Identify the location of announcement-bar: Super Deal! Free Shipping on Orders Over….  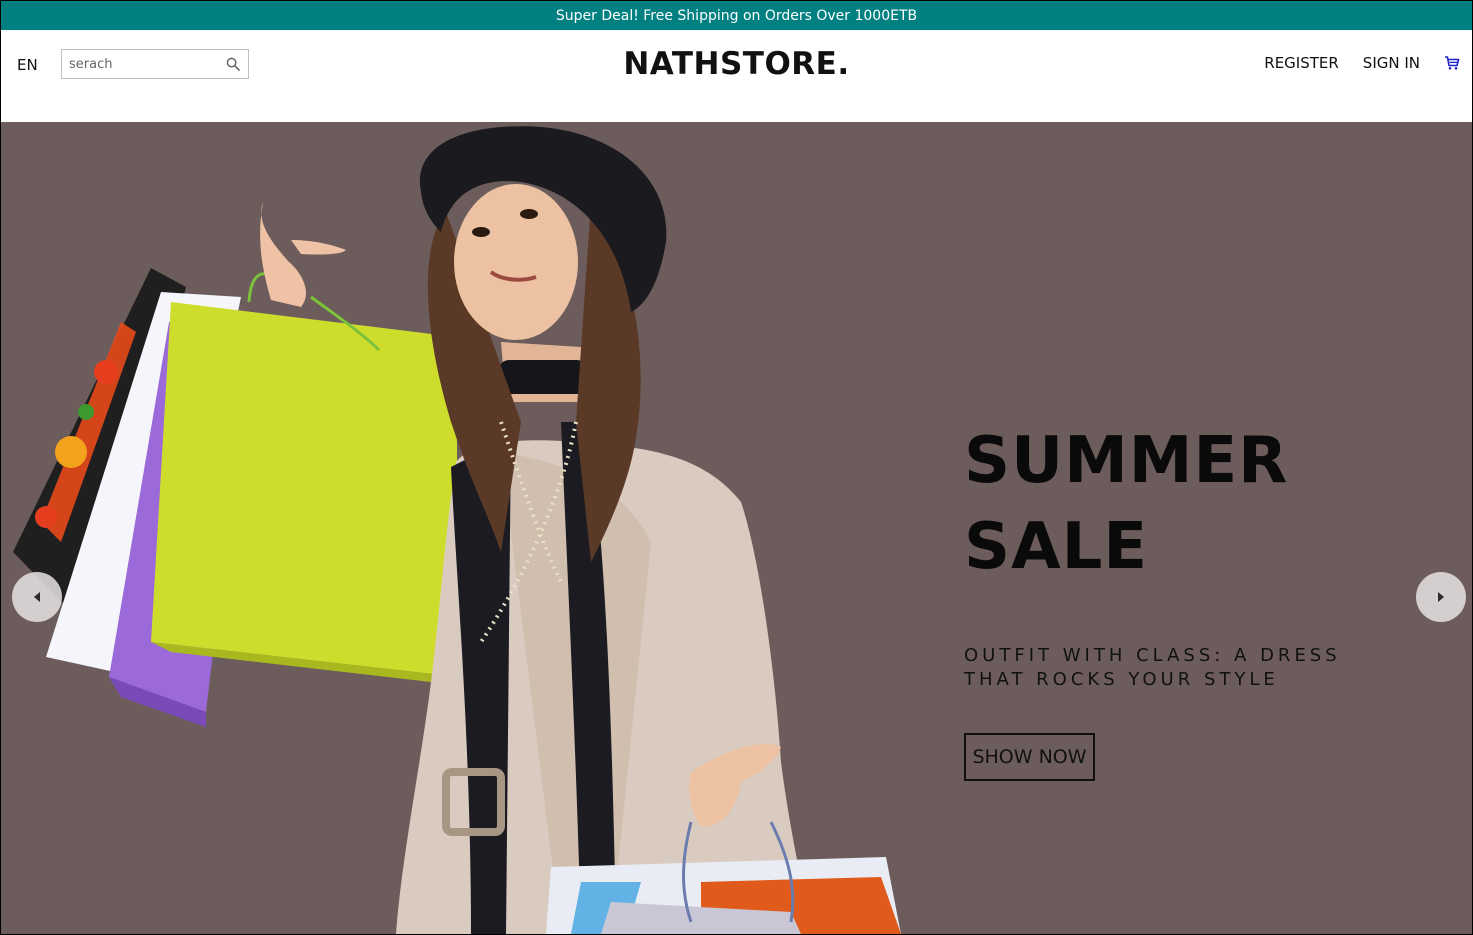
(736, 15).